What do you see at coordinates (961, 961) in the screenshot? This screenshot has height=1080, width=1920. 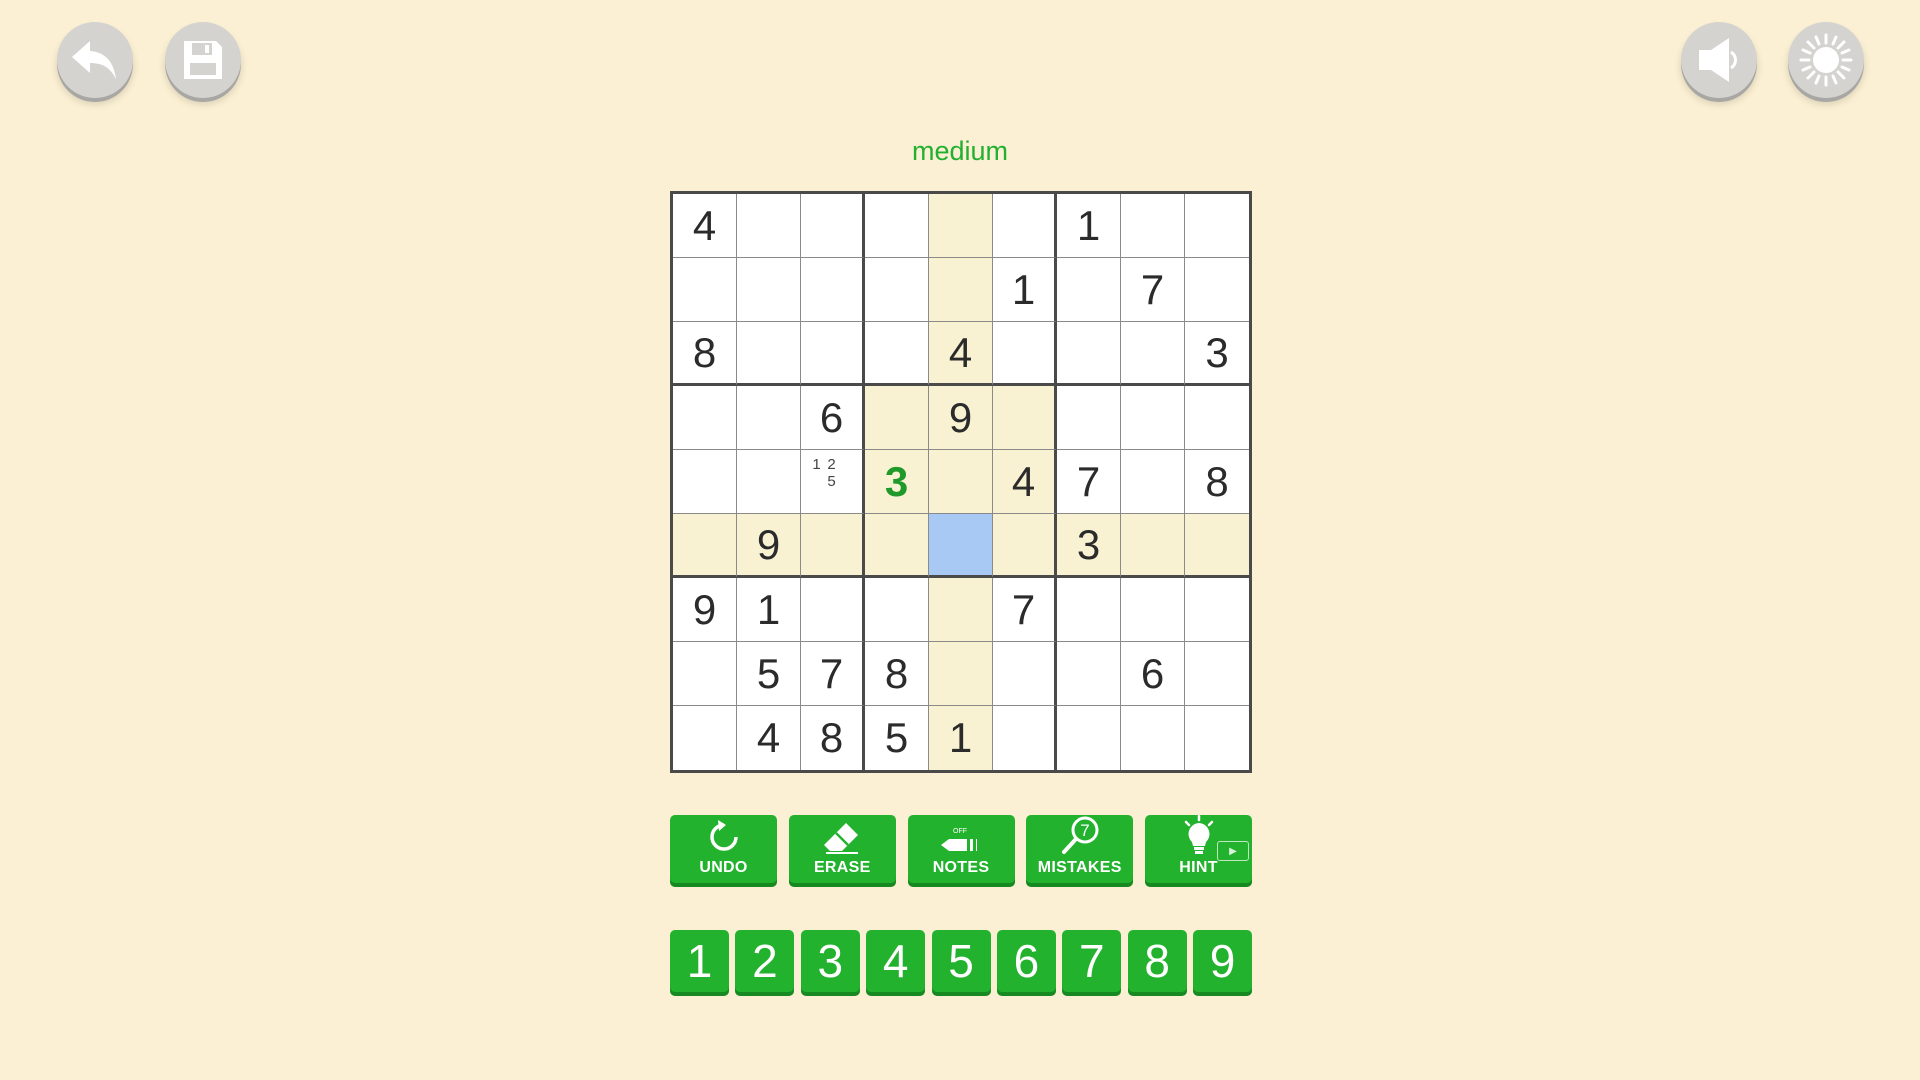 I see `number-button-5: 5` at bounding box center [961, 961].